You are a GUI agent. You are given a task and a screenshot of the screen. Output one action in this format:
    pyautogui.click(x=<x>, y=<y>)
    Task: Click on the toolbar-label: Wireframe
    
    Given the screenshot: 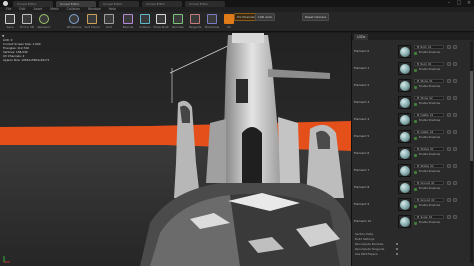 What is the action you would take?
    pyautogui.click(x=74, y=27)
    